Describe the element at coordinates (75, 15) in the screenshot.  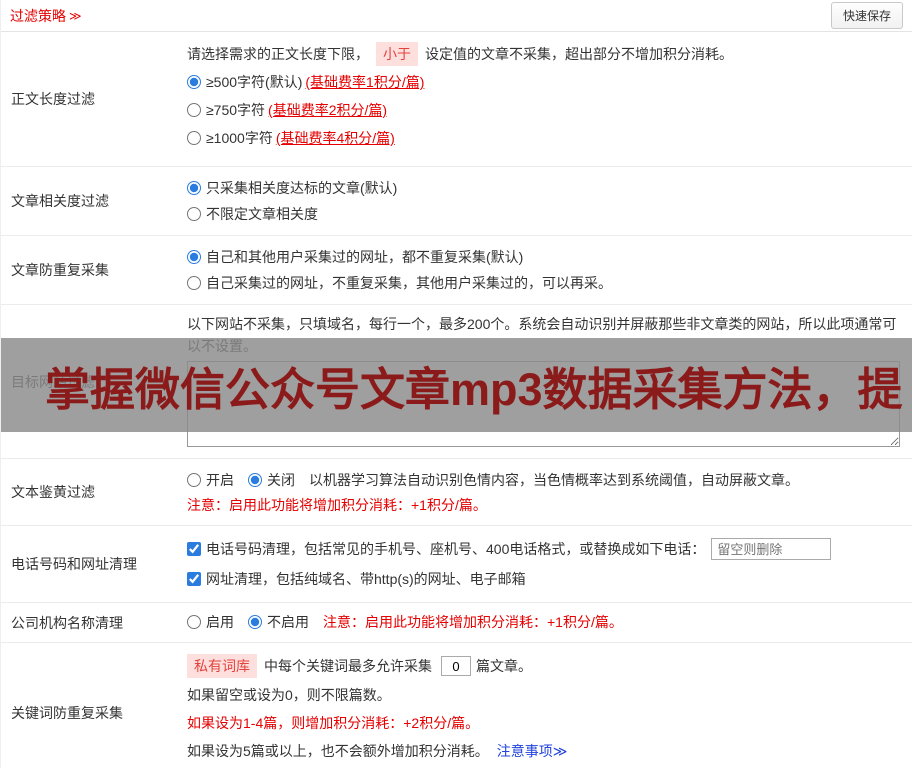
I see `chevron-double-icon: ≫` at that location.